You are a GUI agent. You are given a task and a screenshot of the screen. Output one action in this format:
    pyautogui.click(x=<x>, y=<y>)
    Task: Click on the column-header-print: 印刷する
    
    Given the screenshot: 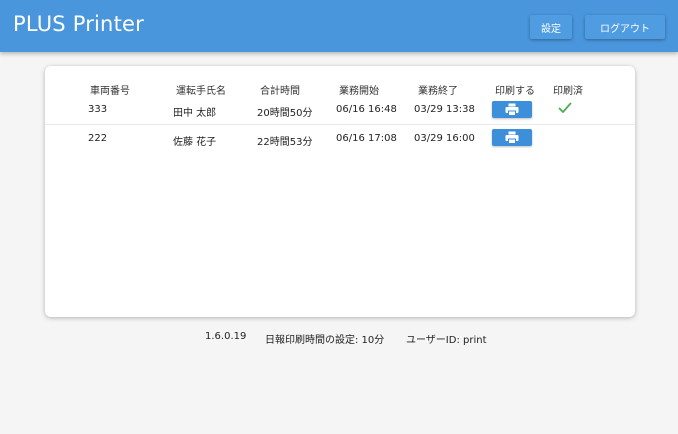 What is the action you would take?
    pyautogui.click(x=515, y=91)
    